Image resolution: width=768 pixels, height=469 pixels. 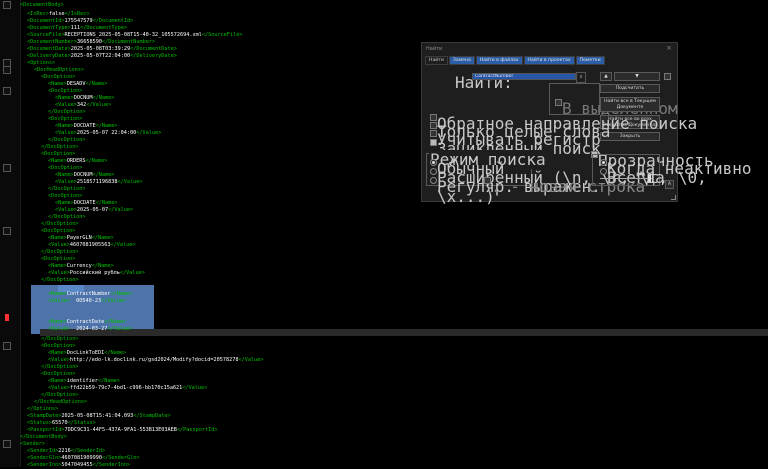 I want to click on code-line: </DocHeadOptions>, so click(x=61, y=402).